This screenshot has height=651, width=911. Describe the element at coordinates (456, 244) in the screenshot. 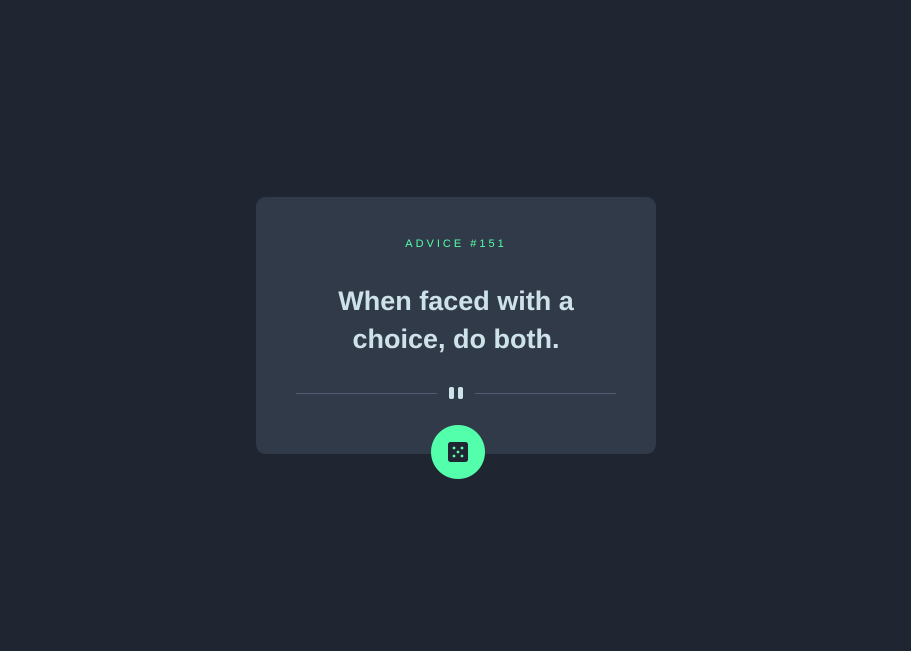

I see `advice-id: ADVICE #151` at that location.